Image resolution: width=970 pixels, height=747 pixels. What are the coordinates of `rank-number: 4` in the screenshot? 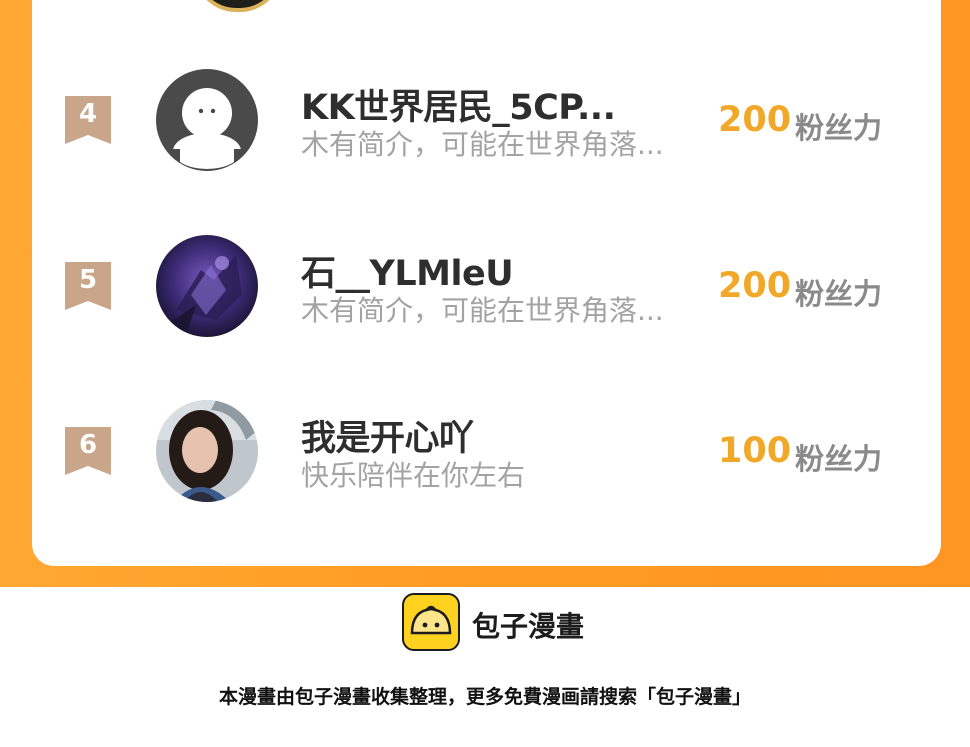 It's located at (88, 114).